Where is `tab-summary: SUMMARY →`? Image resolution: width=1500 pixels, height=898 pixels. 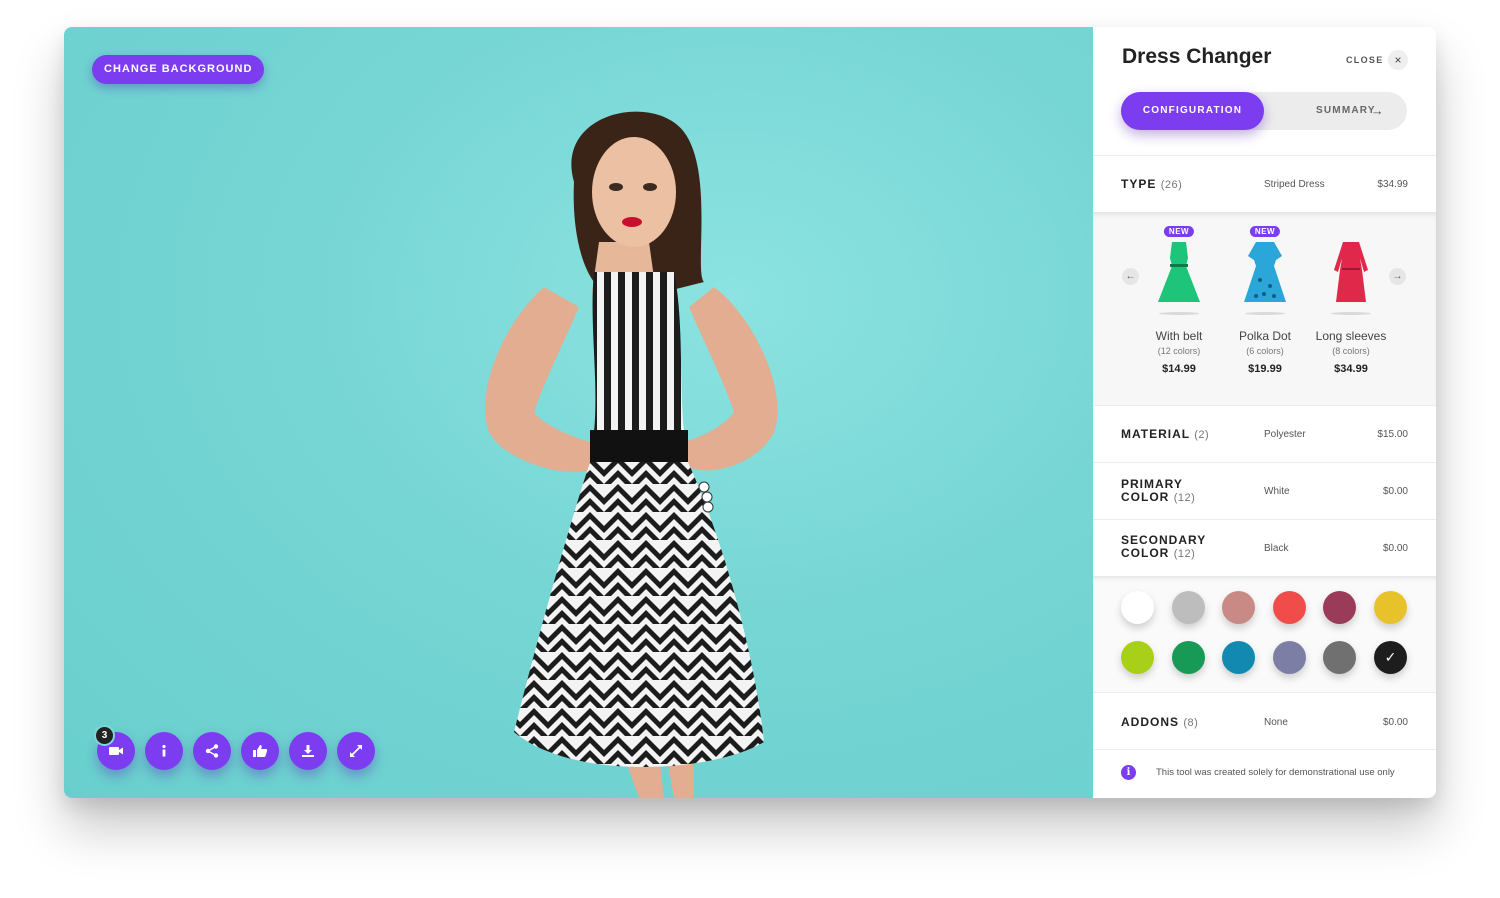
tab-summary: SUMMARY → is located at coordinates (1335, 111).